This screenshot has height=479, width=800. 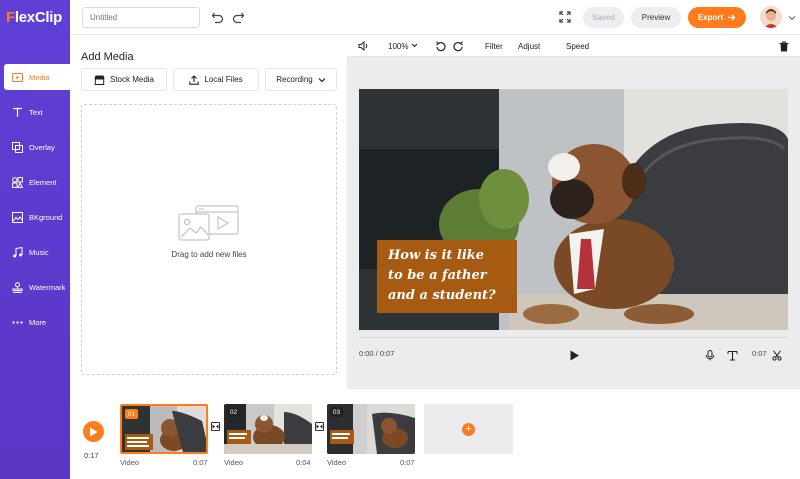 I want to click on more-icon, so click(x=17, y=322).